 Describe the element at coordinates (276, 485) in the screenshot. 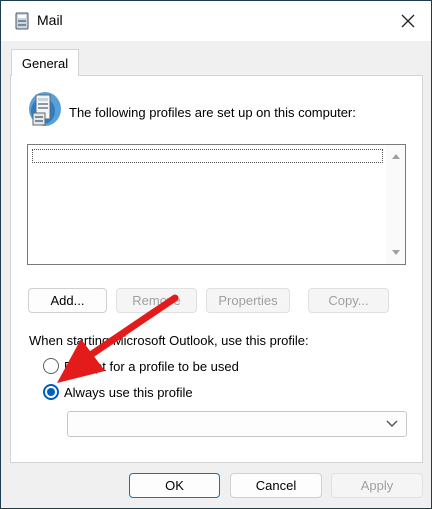

I see `cancel-button: Cancel` at that location.